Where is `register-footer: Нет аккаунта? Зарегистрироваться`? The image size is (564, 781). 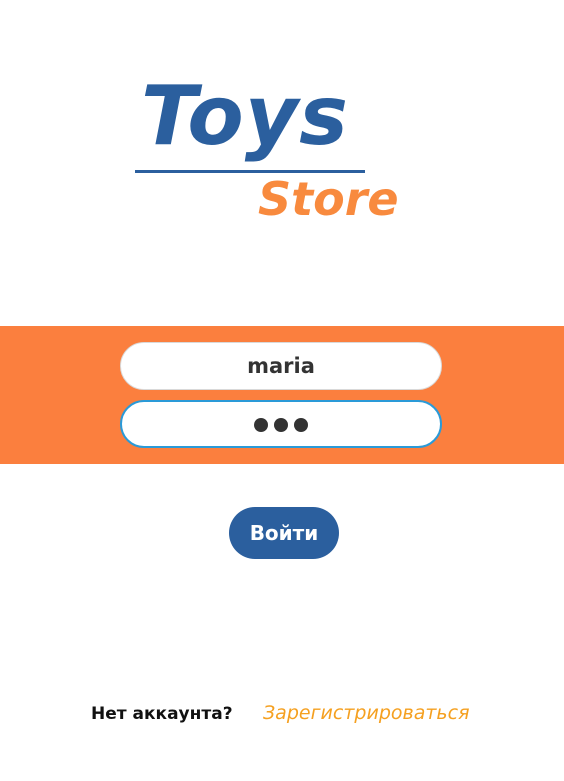 register-footer: Нет аккаунта? Зарегистрироваться is located at coordinates (282, 715).